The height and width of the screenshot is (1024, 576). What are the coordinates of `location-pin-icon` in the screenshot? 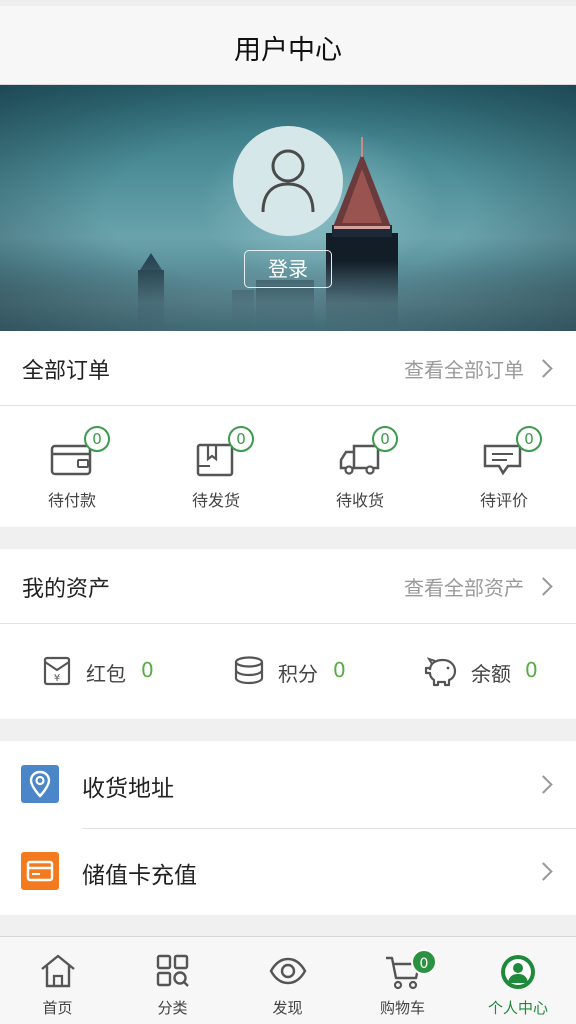 It's located at (40, 784).